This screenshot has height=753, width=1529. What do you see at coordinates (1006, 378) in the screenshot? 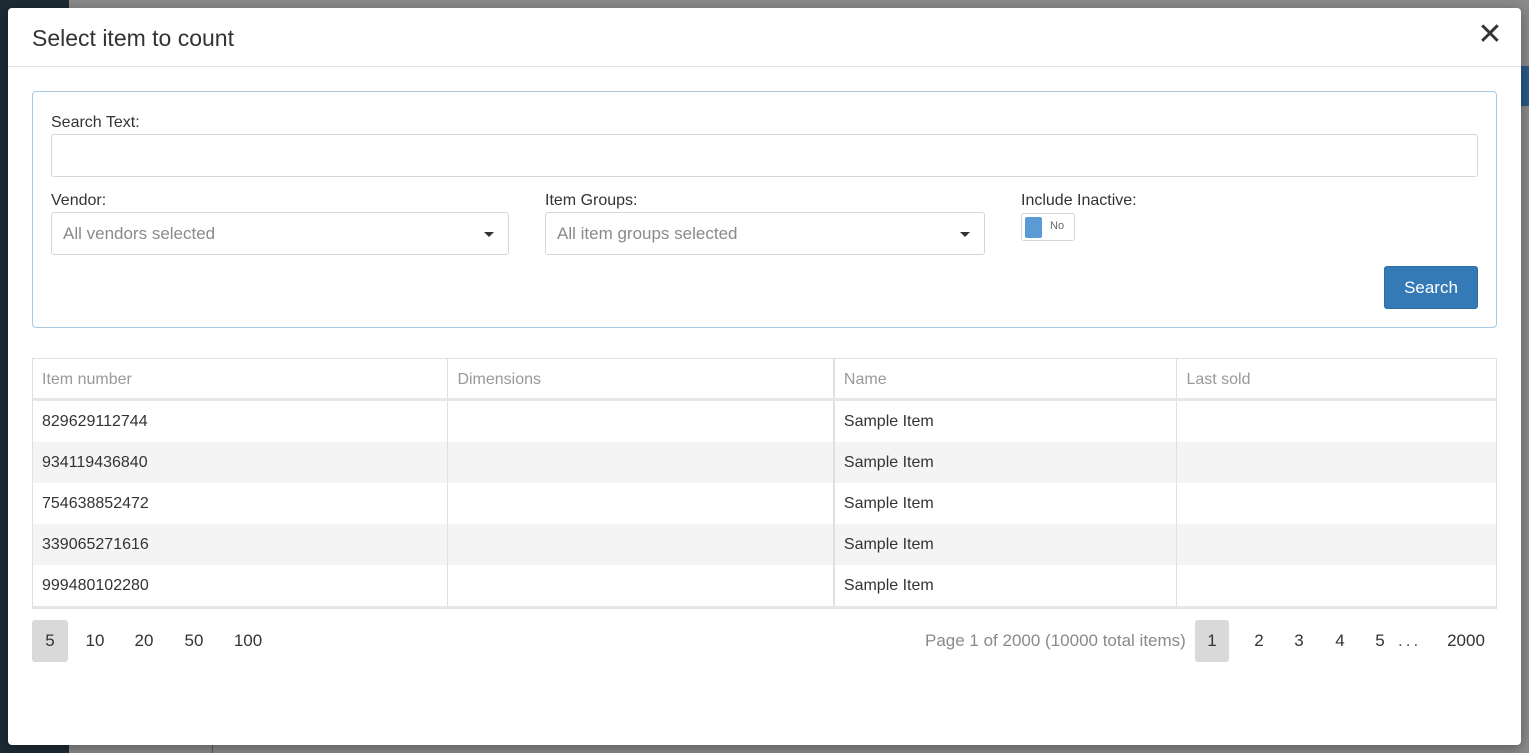
I see `column-header-name: Name` at bounding box center [1006, 378].